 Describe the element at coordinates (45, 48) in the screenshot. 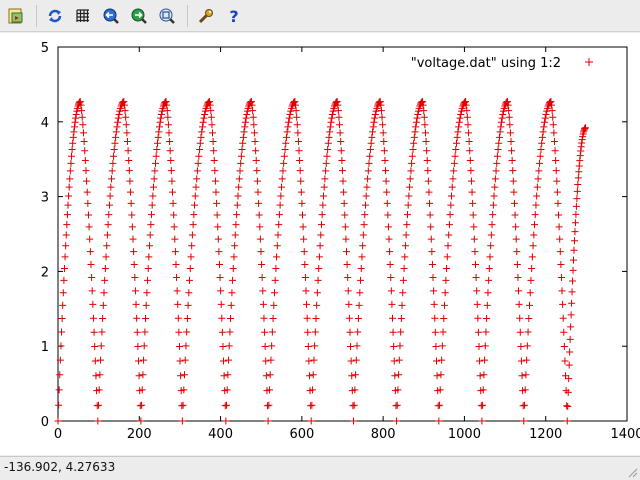

I see `y-tick-label: 5` at that location.